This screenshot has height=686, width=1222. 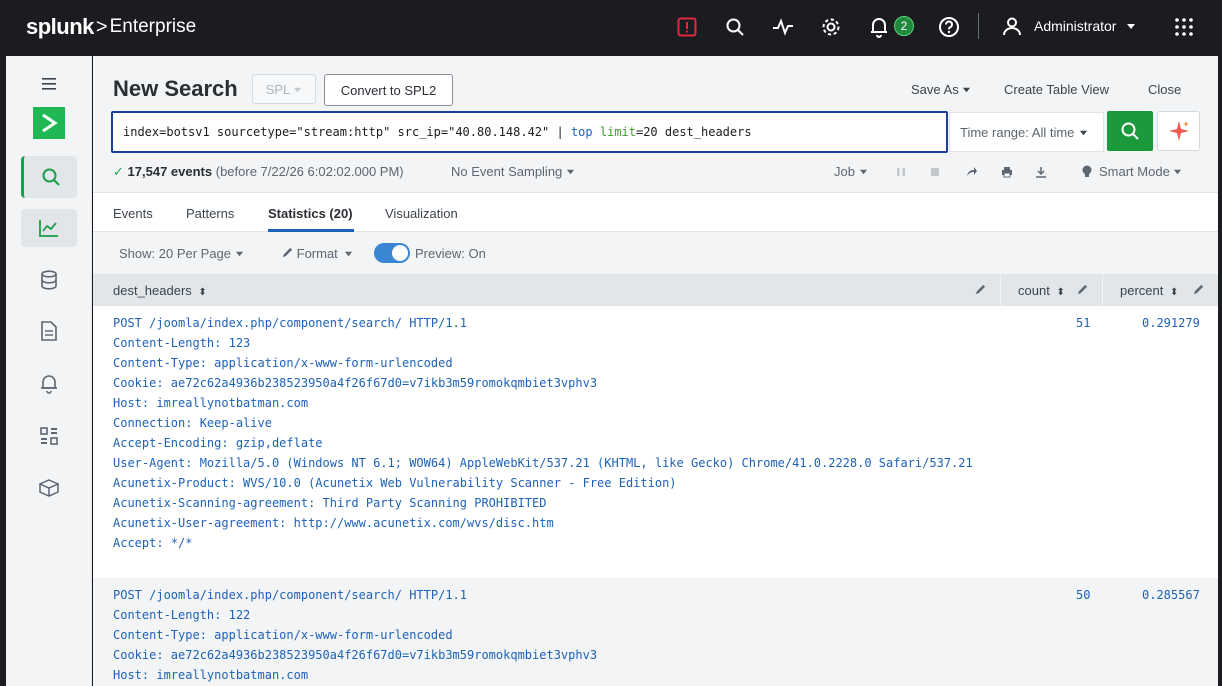 What do you see at coordinates (513, 171) in the screenshot?
I see `sampling-dropdown: No Event Sampling` at bounding box center [513, 171].